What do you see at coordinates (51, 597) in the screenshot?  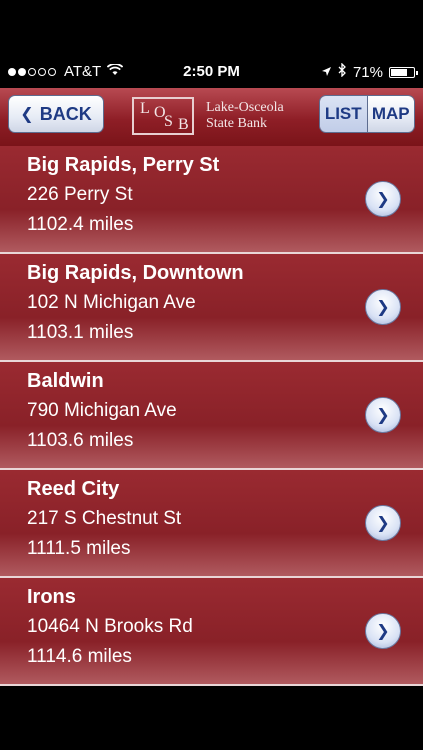 I see `location-name: Irons` at bounding box center [51, 597].